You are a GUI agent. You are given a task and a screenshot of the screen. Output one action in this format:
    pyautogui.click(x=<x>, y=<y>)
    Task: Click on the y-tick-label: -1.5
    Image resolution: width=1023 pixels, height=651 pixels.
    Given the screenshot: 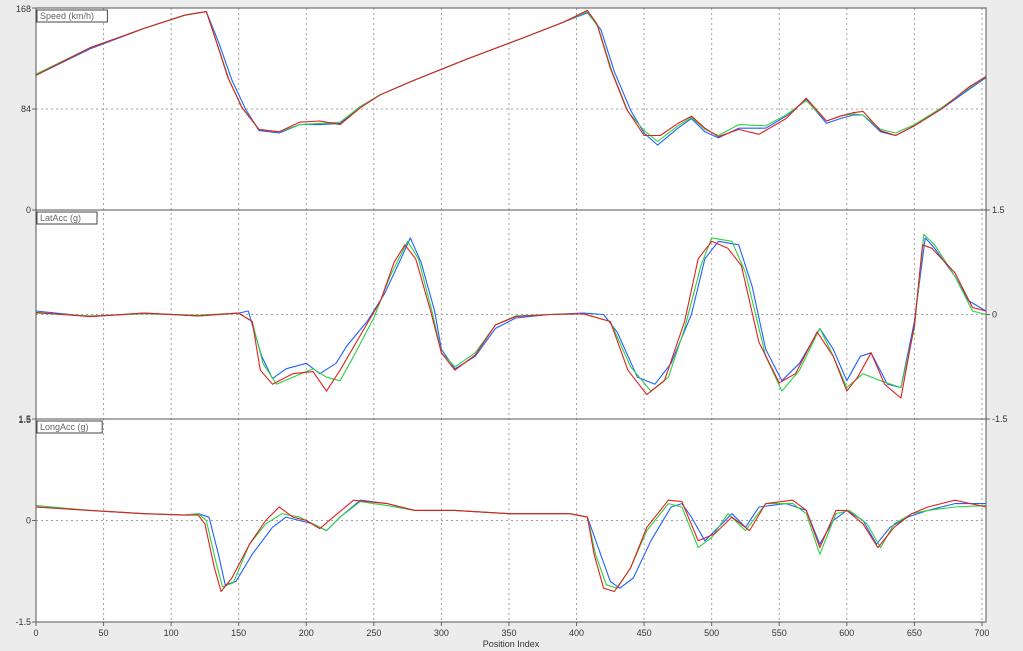 What is the action you would take?
    pyautogui.click(x=23, y=622)
    